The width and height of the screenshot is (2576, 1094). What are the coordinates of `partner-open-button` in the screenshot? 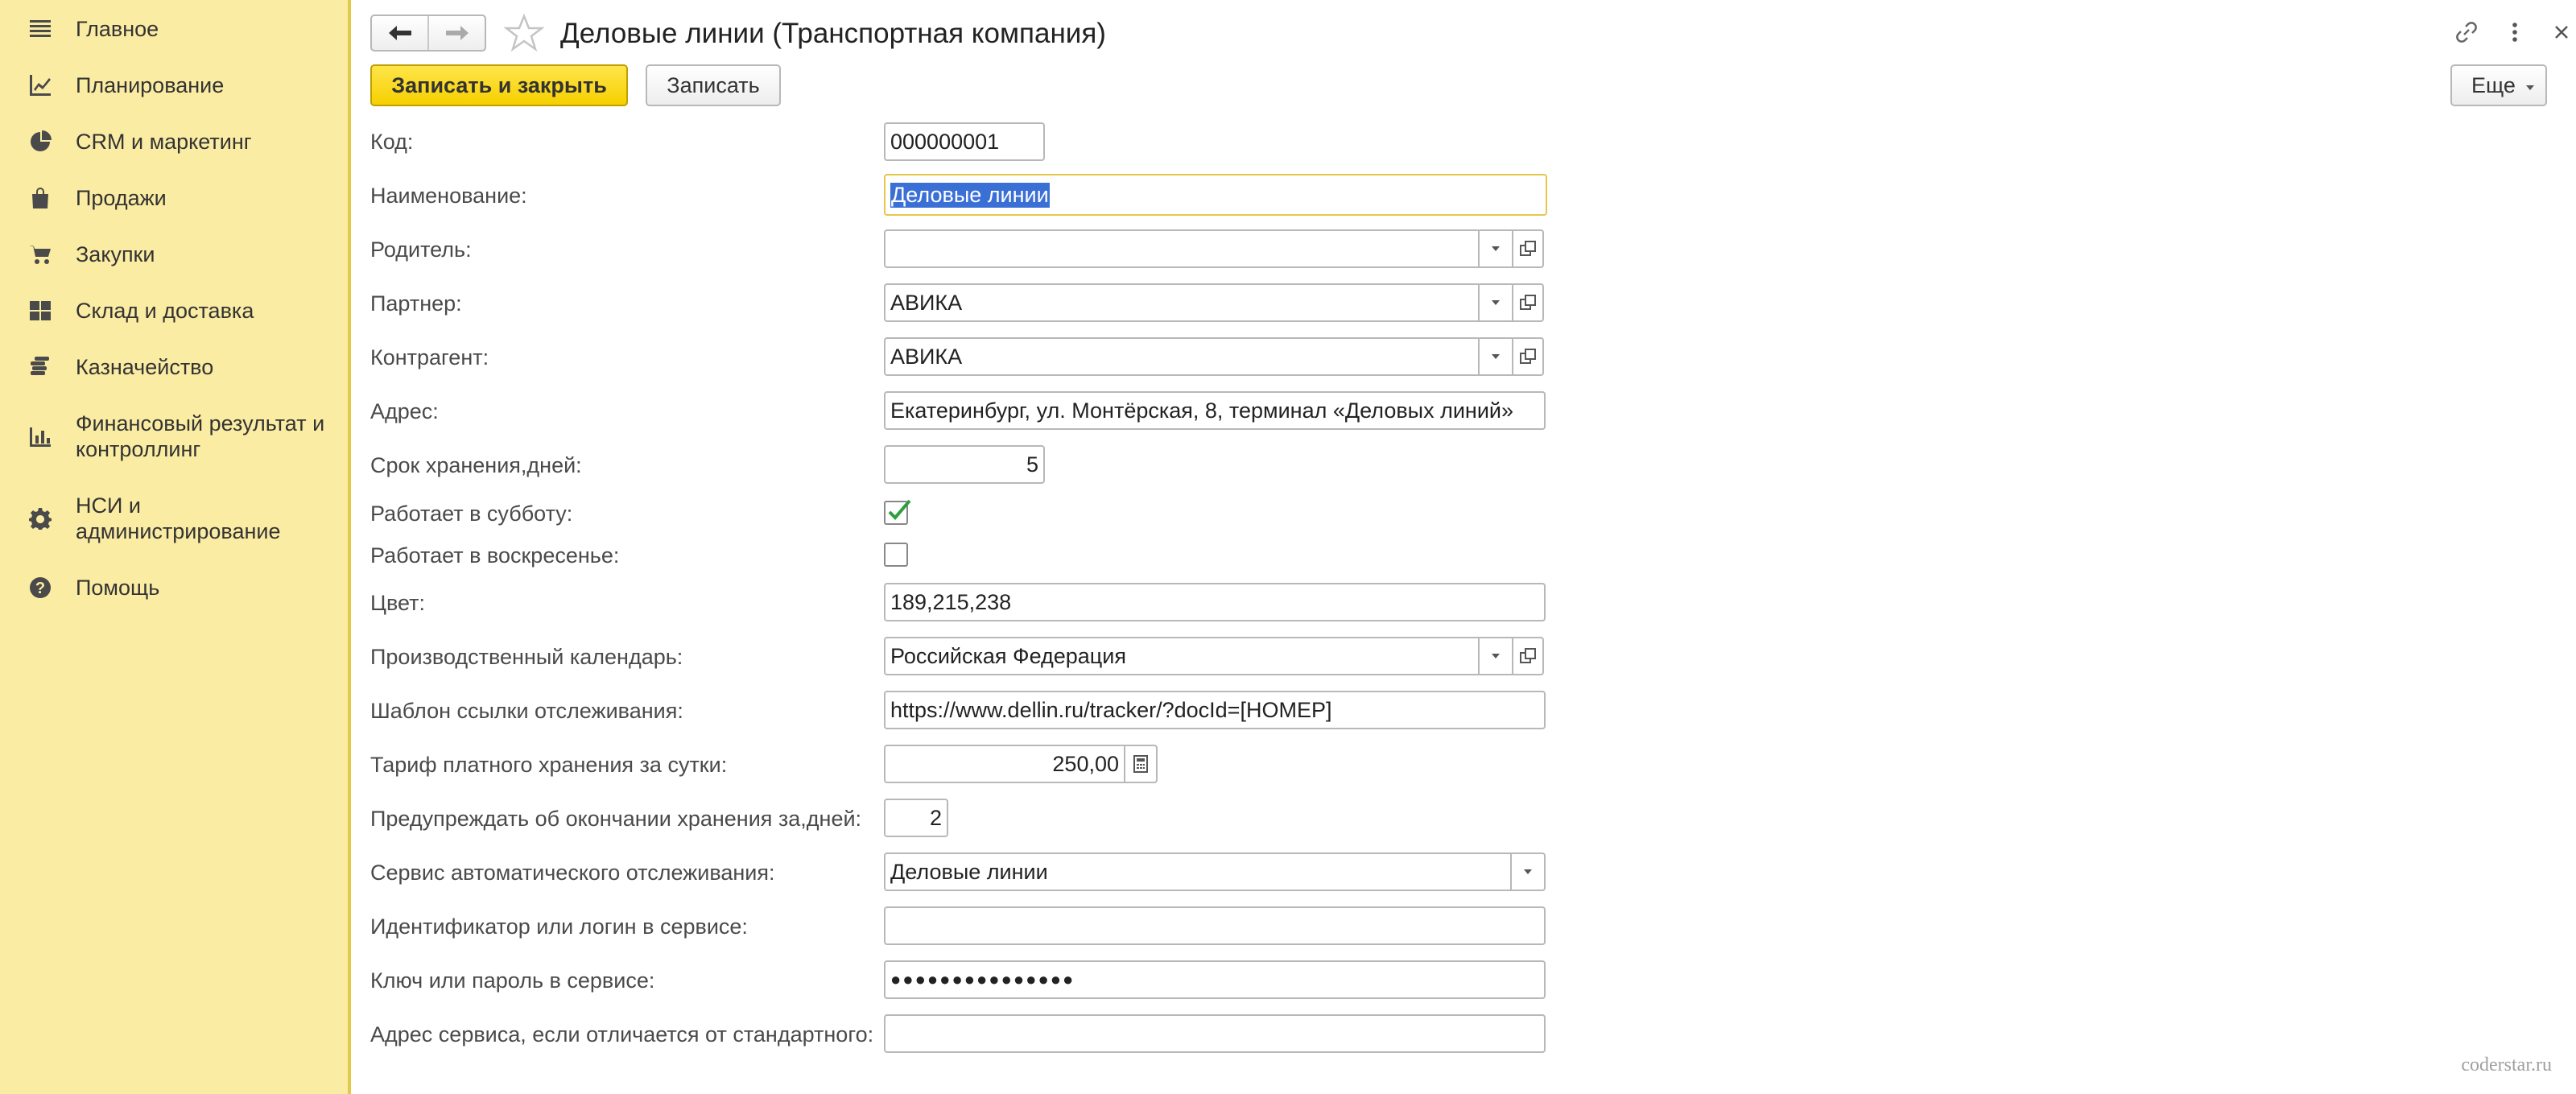 It's located at (1528, 302).